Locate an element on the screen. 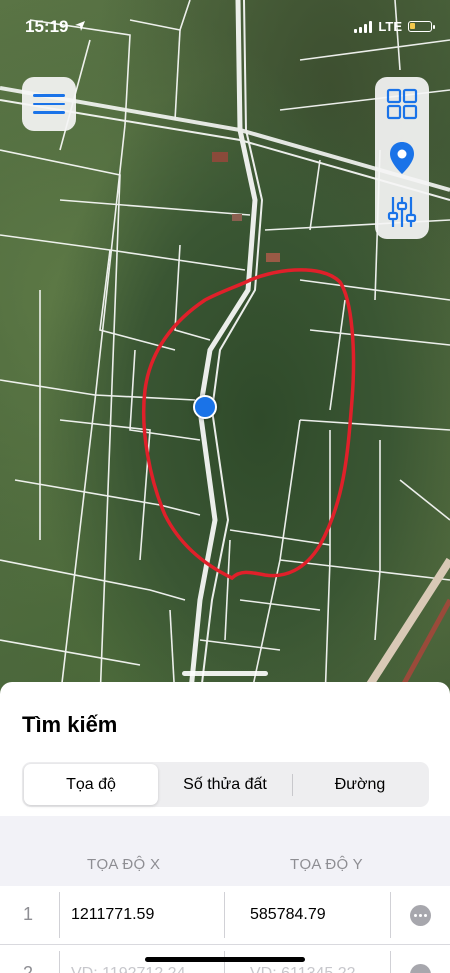  tab-coordinates: Tọa độ is located at coordinates (91, 784).